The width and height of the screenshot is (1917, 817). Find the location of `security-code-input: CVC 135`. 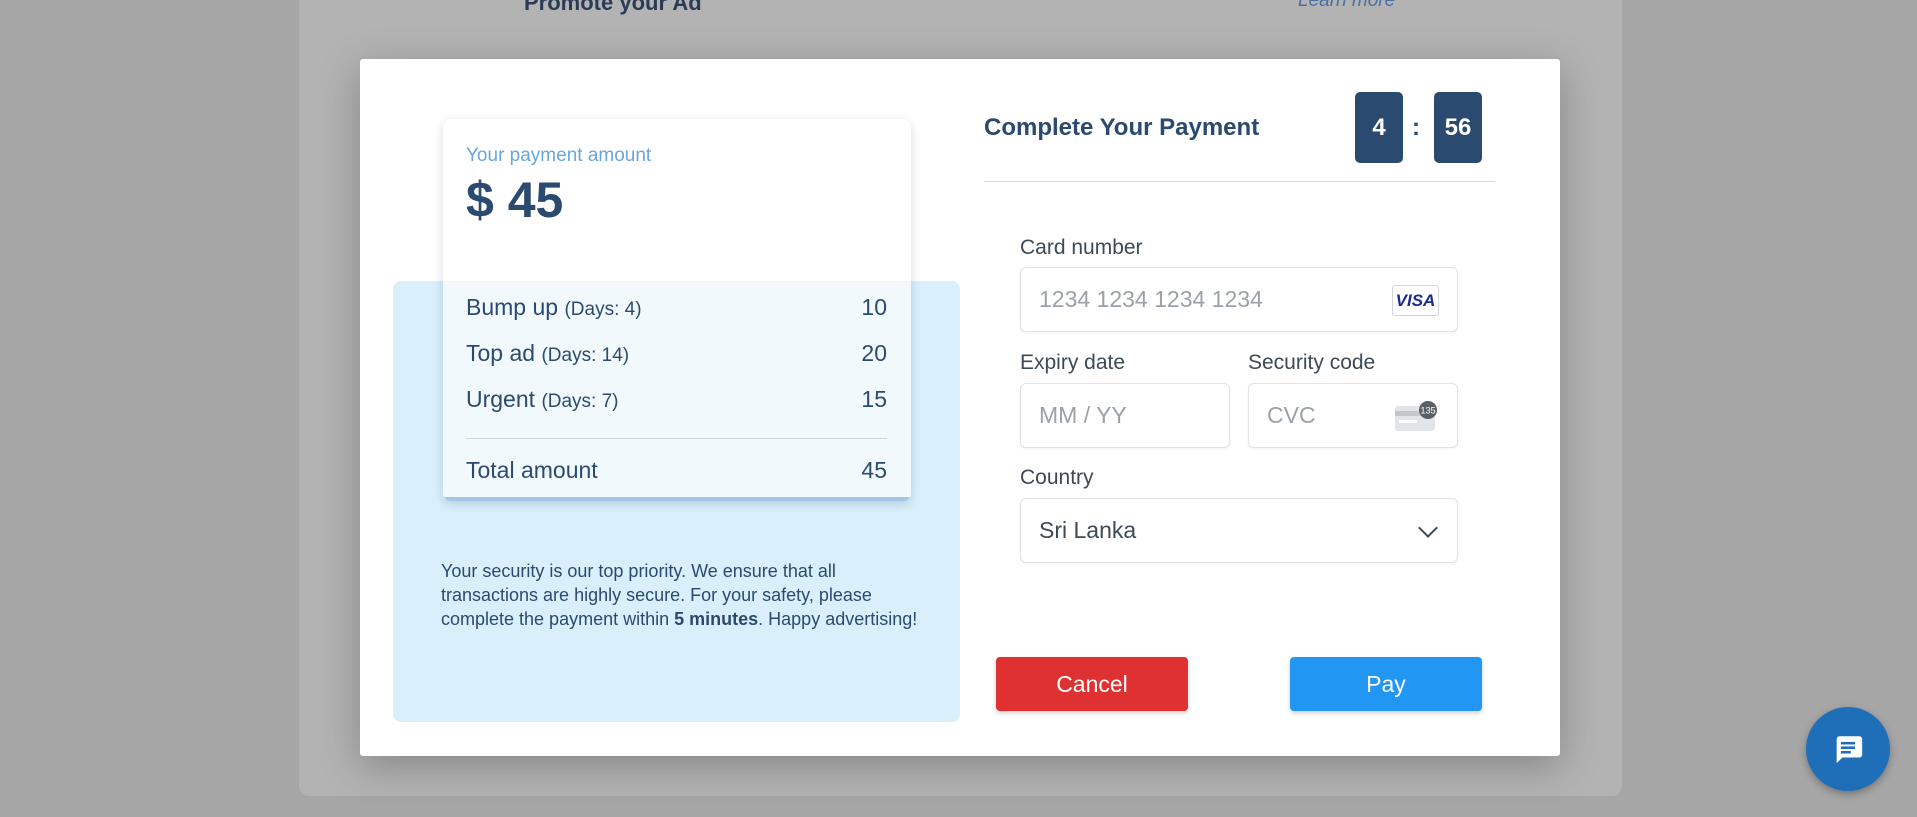

security-code-input: CVC 135 is located at coordinates (1353, 415).